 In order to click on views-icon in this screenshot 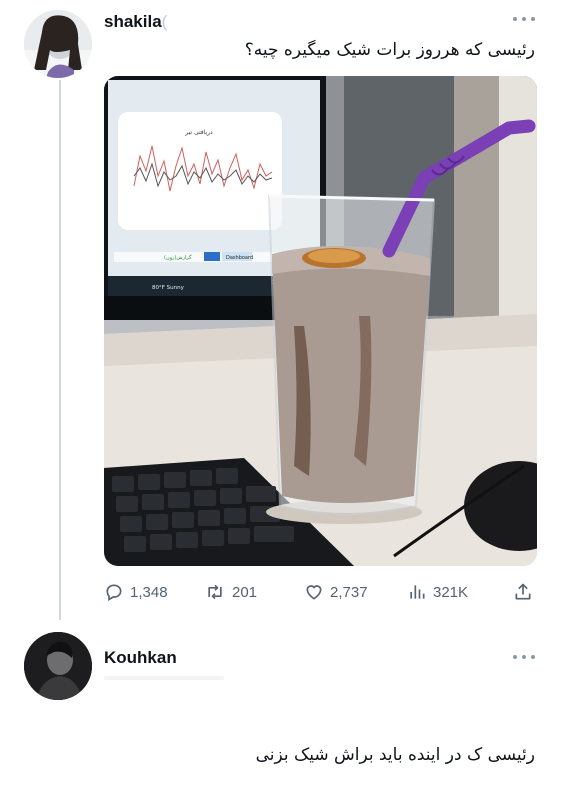, I will do `click(417, 592)`.